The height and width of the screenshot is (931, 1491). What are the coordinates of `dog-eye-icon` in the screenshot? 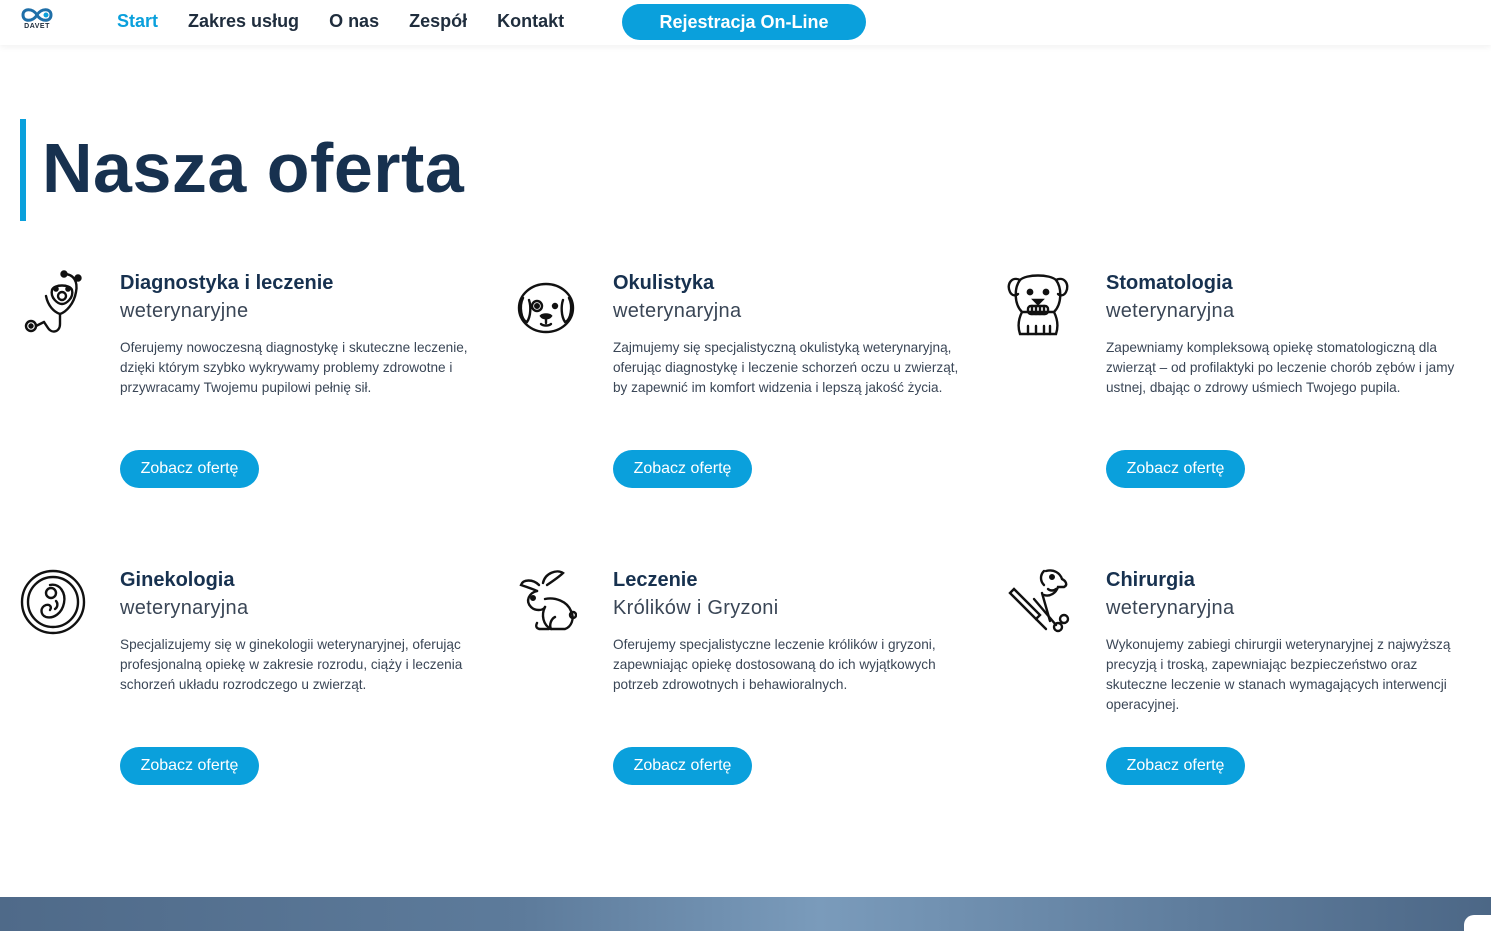 It's located at (546, 301).